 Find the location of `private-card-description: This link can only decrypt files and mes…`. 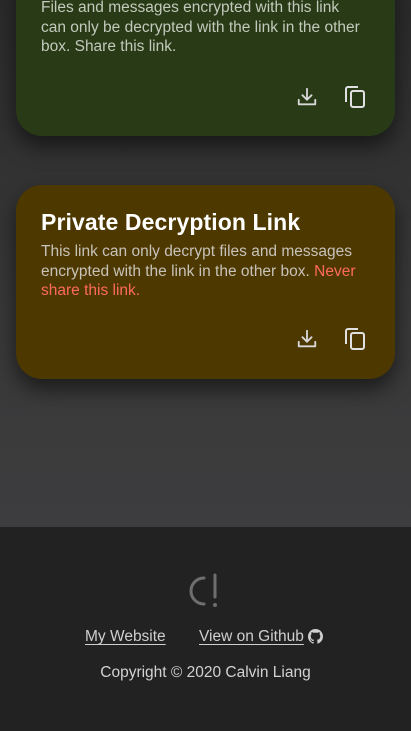

private-card-description: This link can only decrypt files and mes… is located at coordinates (204, 271).